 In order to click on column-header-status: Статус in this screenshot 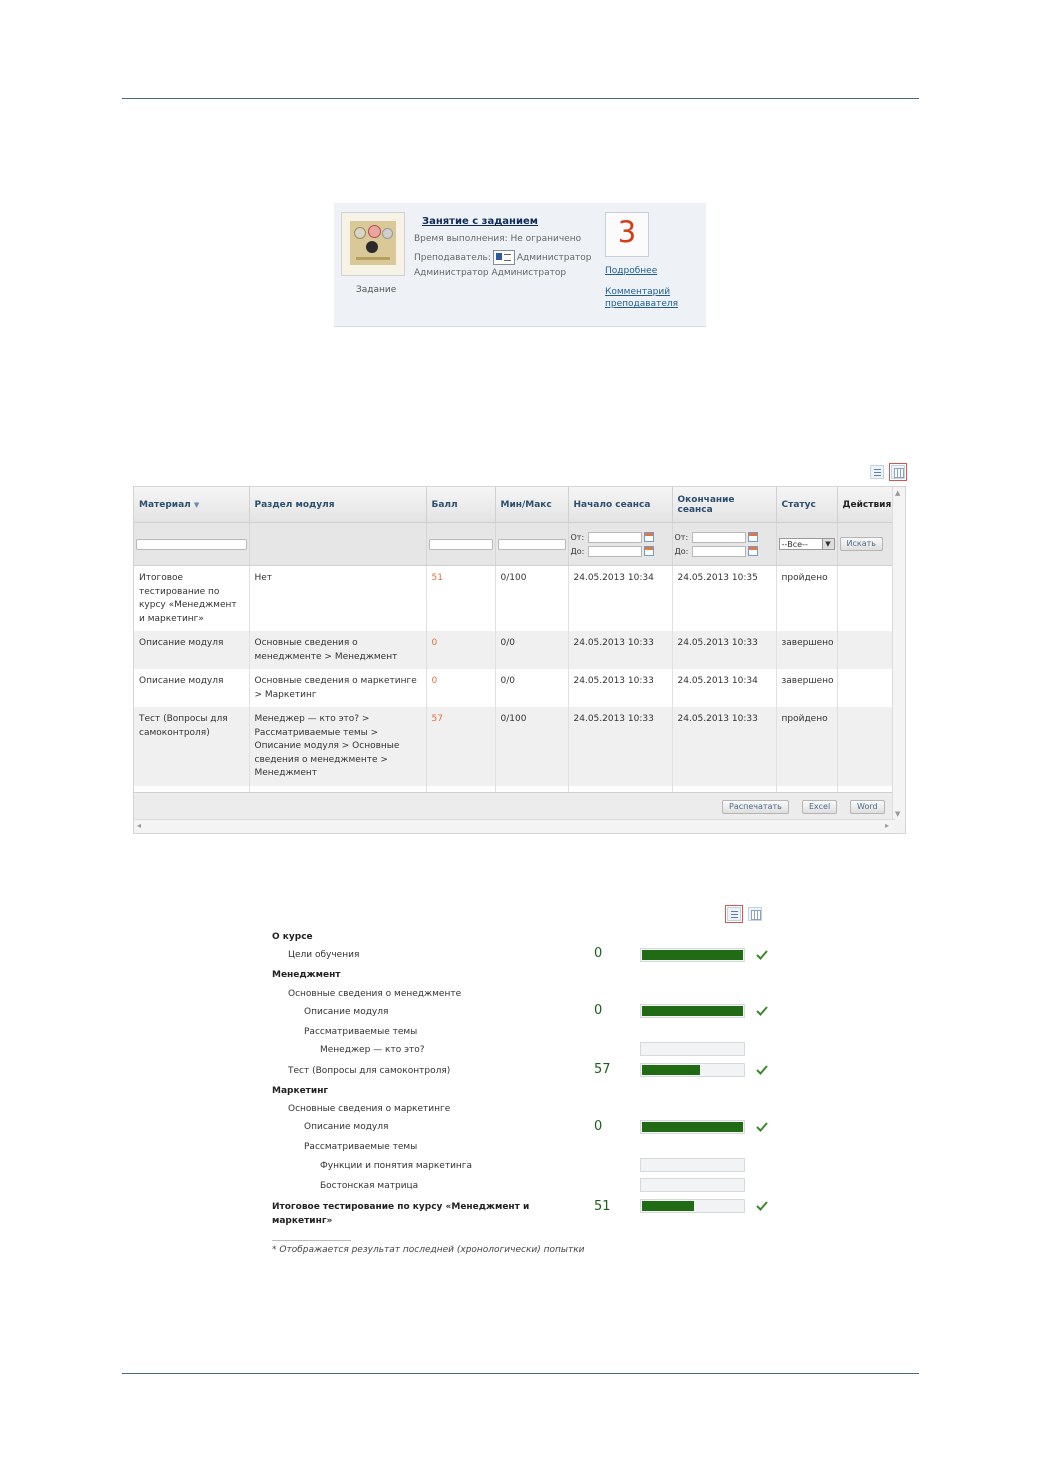, I will do `click(807, 505)`.